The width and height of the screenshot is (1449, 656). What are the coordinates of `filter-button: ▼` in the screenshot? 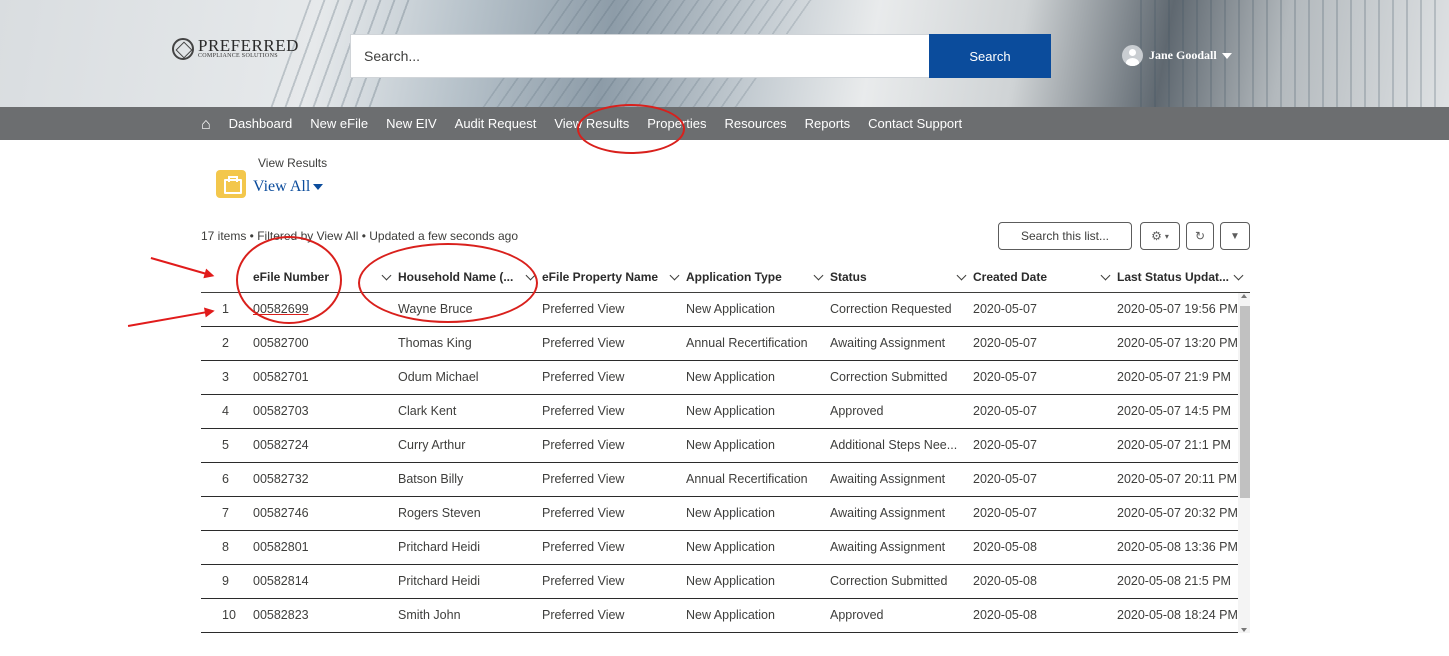 It's located at (1235, 236).